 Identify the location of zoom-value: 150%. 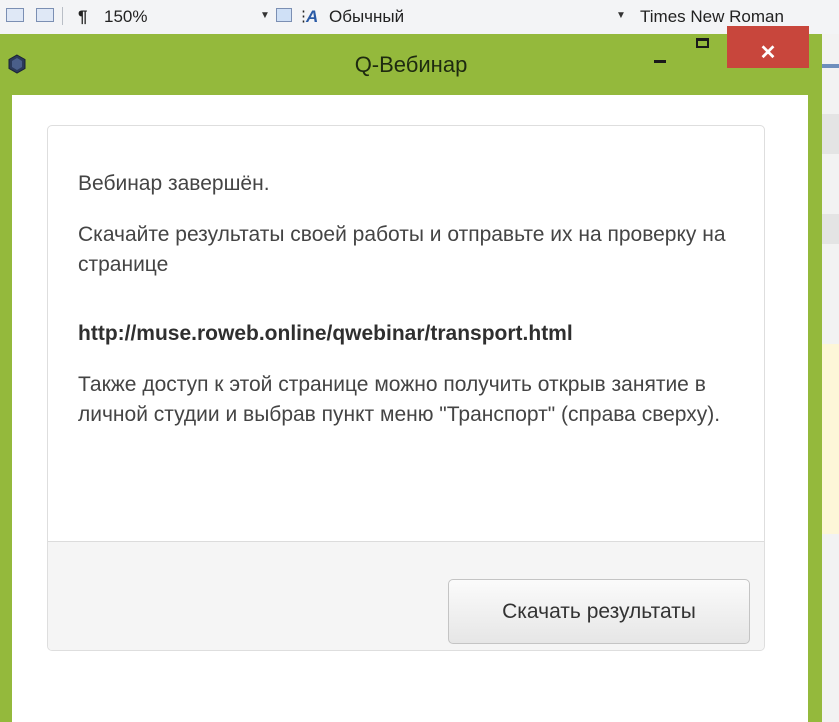
(125, 17).